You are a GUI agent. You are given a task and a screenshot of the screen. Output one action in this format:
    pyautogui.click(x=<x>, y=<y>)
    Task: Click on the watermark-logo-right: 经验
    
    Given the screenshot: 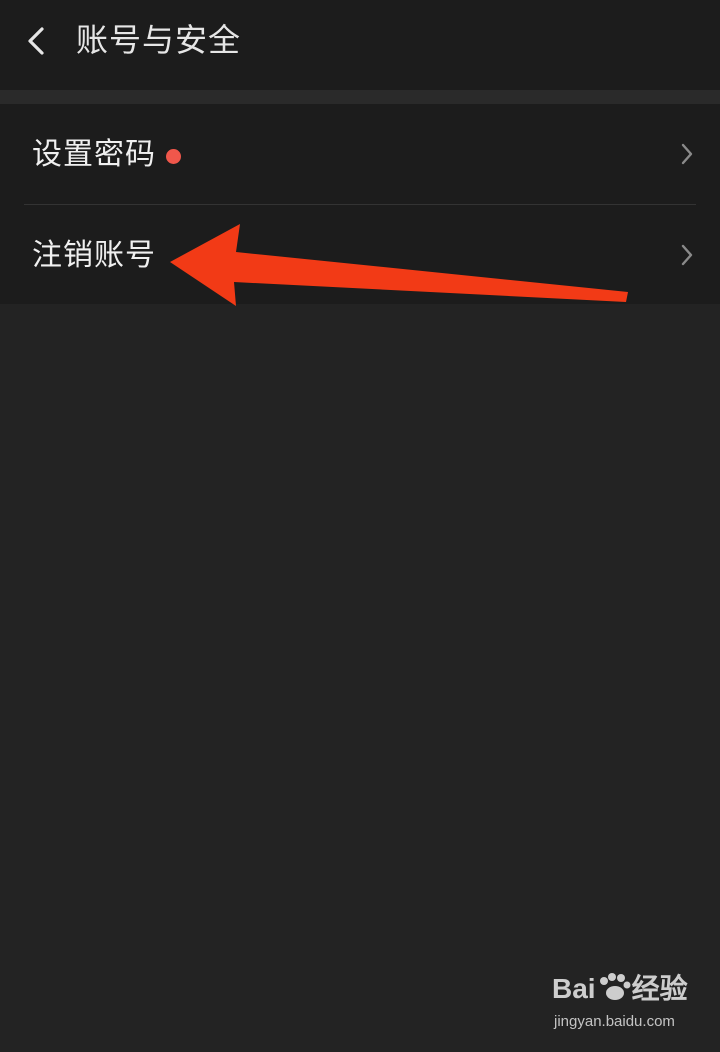 What is the action you would take?
    pyautogui.click(x=659, y=988)
    